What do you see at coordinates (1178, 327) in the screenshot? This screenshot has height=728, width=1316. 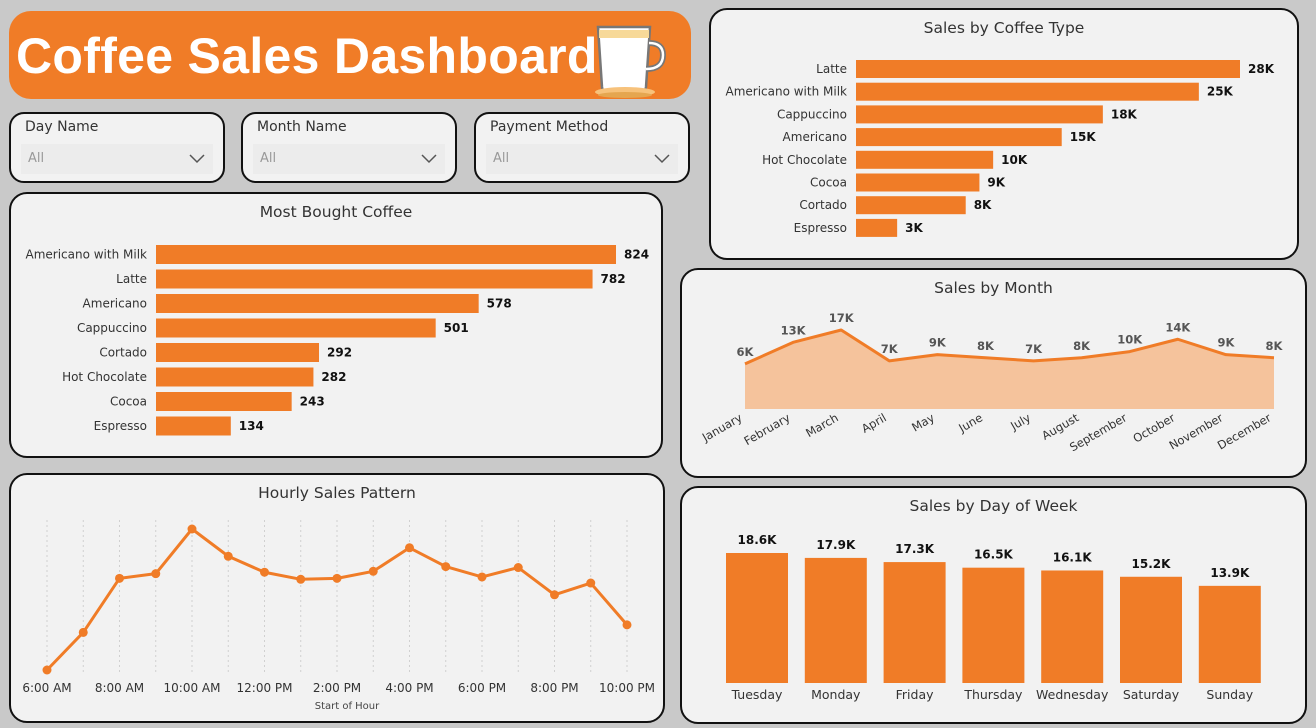 I see `data-label: 14K` at bounding box center [1178, 327].